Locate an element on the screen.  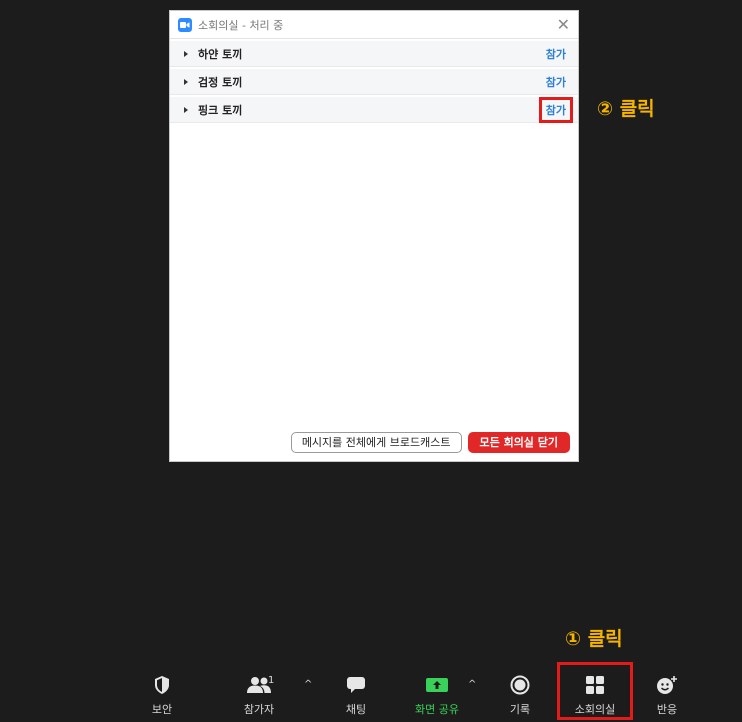
shield-icon is located at coordinates (162, 685).